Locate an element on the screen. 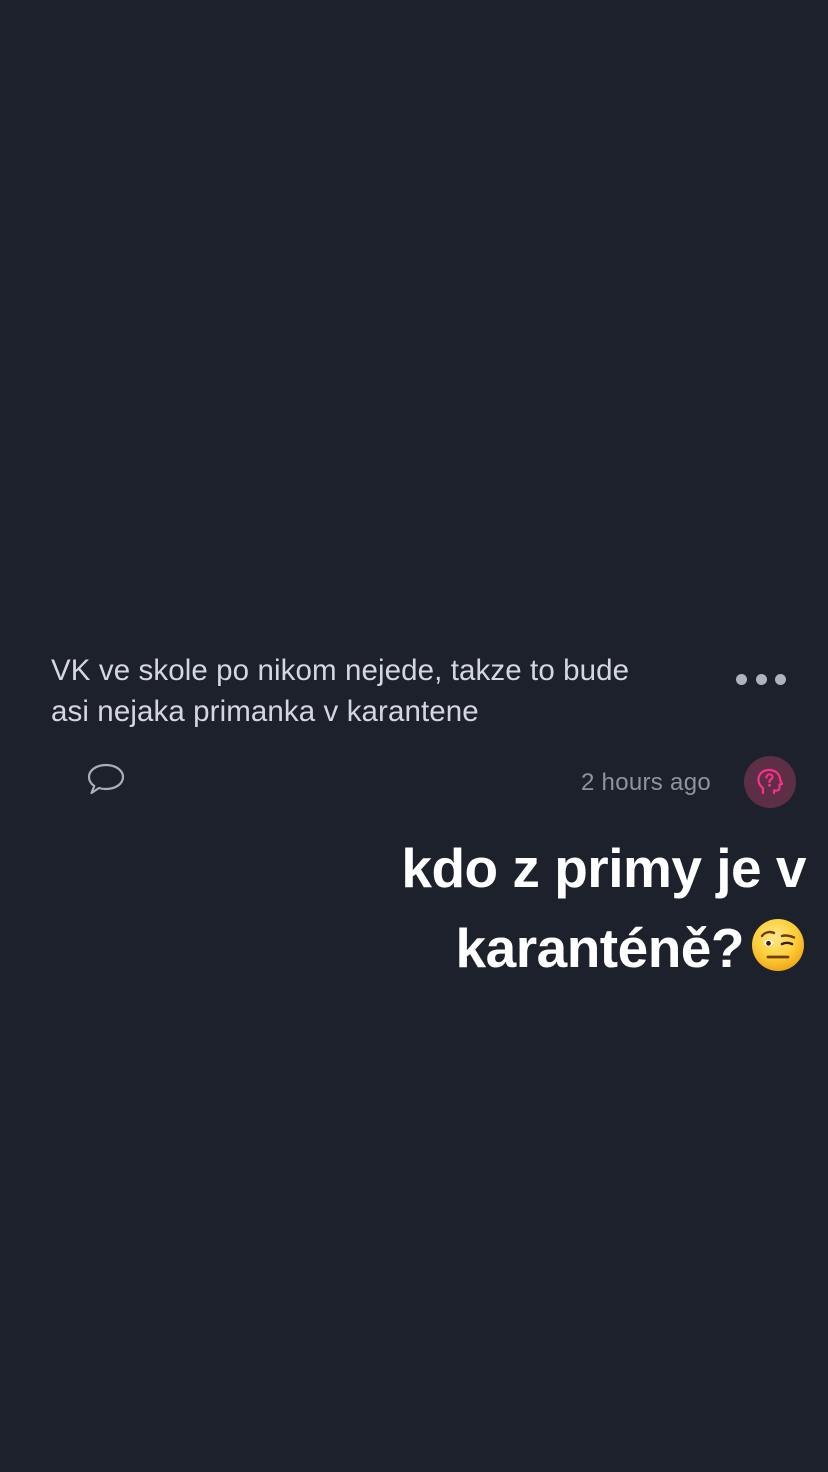  caption-line-2-text: karanténě? is located at coordinates (600, 948).